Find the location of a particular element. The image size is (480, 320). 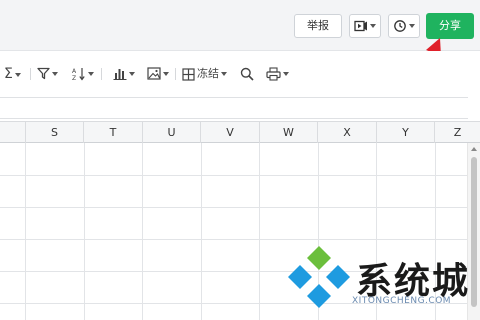

column-header: V is located at coordinates (230, 132).